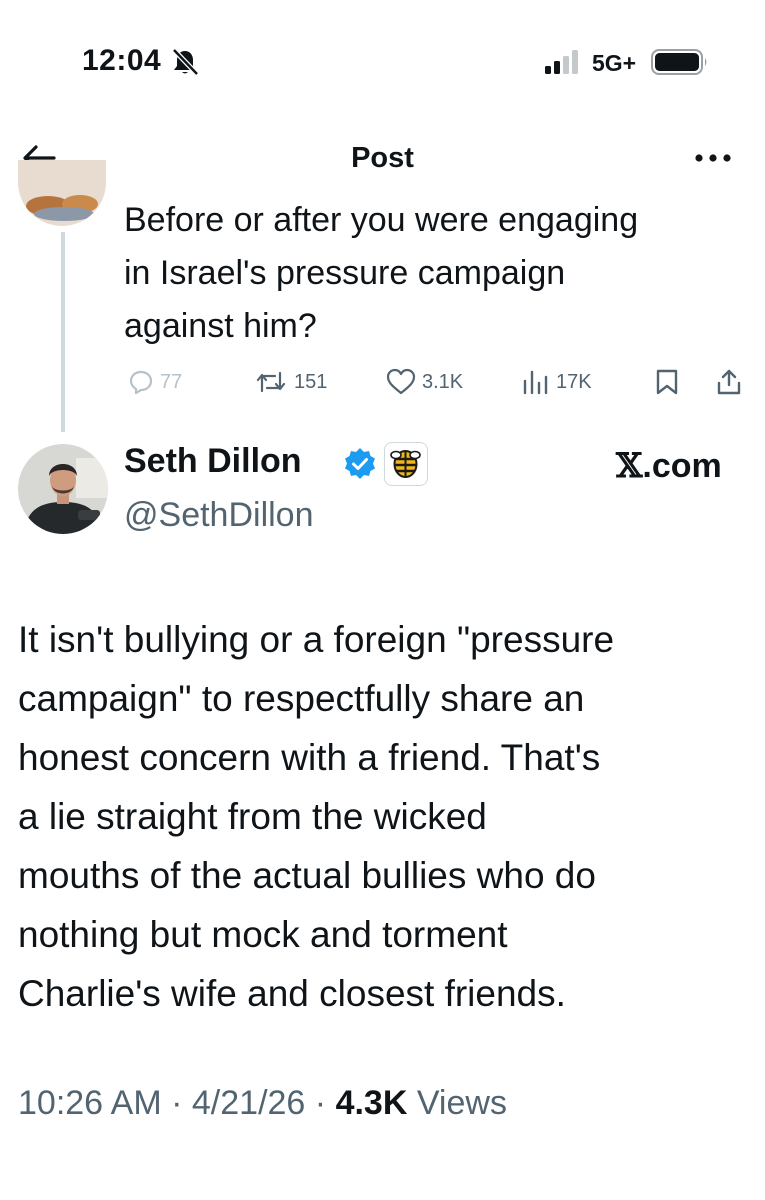  Describe the element at coordinates (381, 220) in the screenshot. I see `previous-tweet-line: Before or after you were engaging` at that location.